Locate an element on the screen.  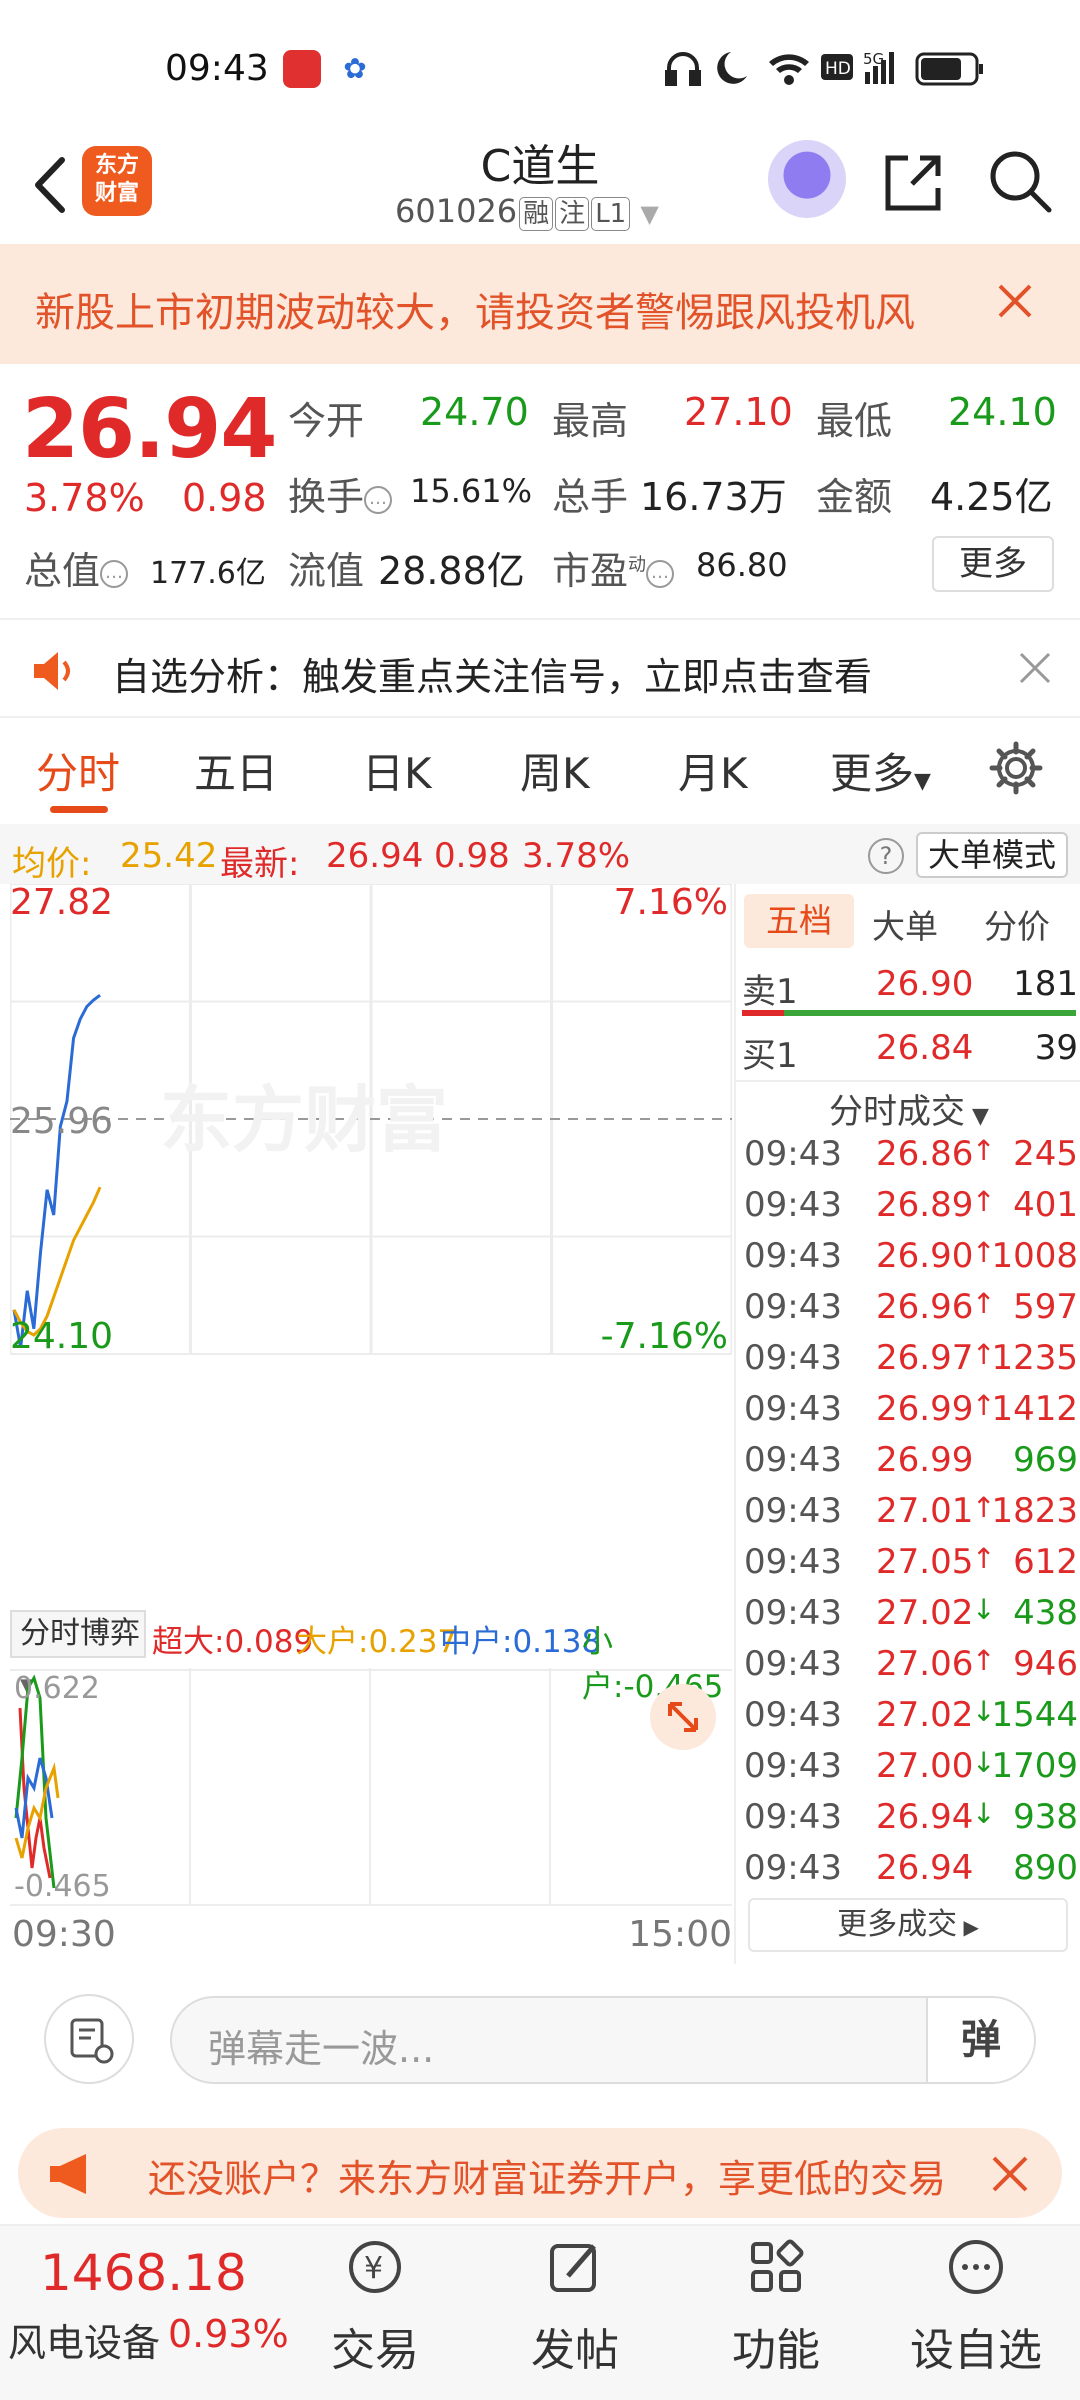
nav-functions: 功能 is located at coordinates (776, 2307).